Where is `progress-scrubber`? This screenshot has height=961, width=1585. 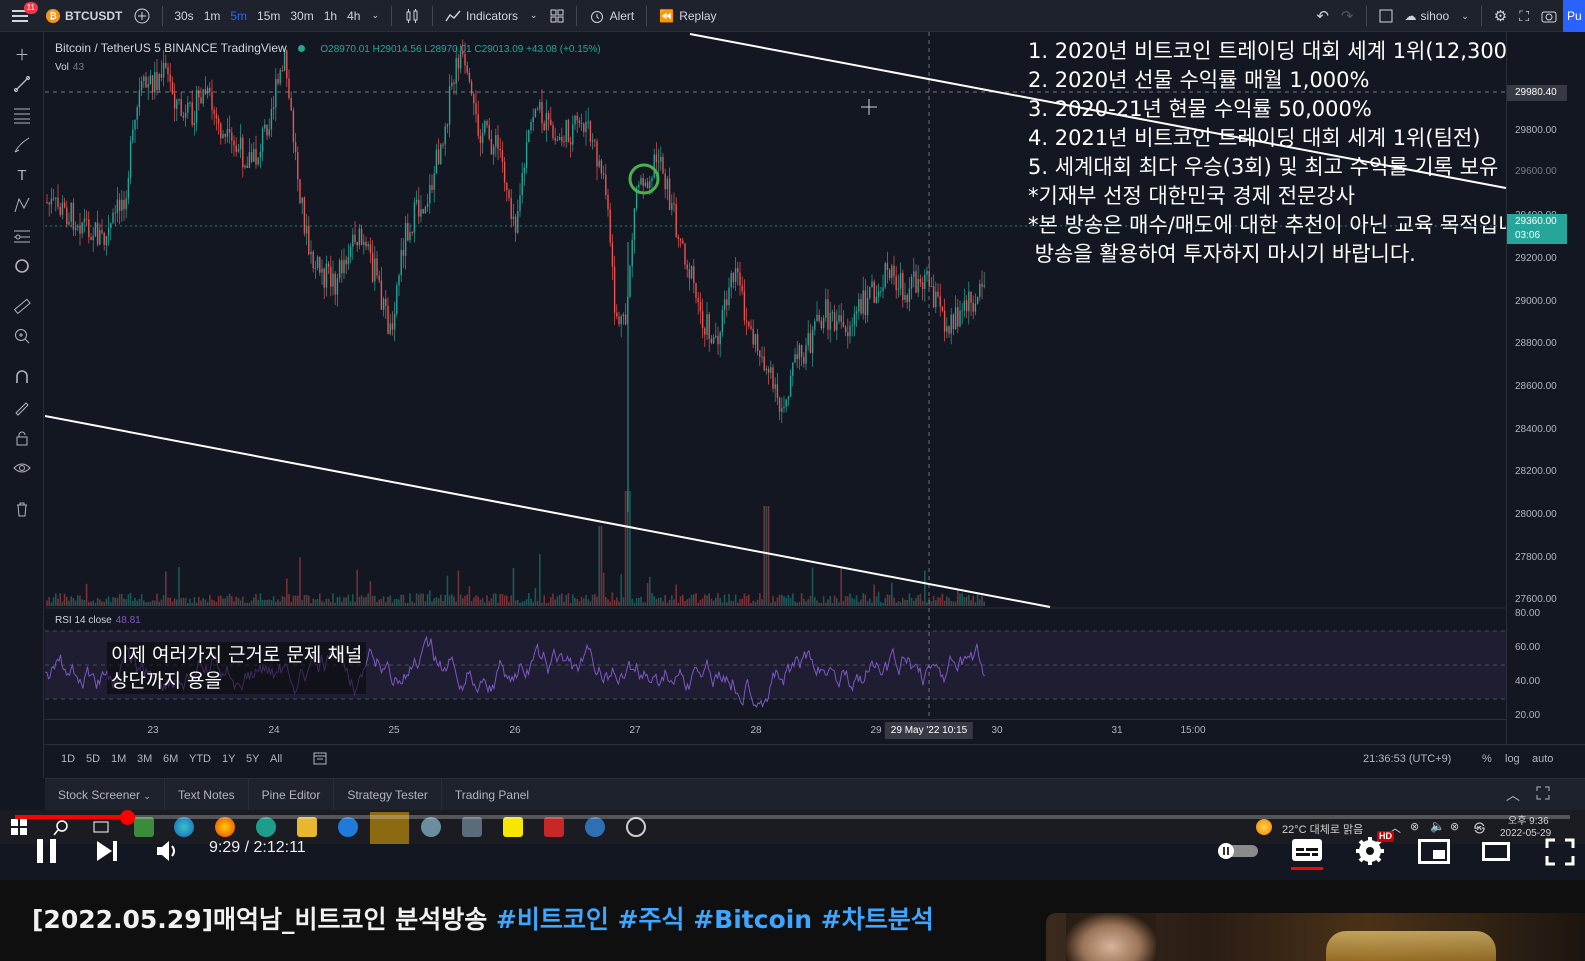
progress-scrubber is located at coordinates (127, 817).